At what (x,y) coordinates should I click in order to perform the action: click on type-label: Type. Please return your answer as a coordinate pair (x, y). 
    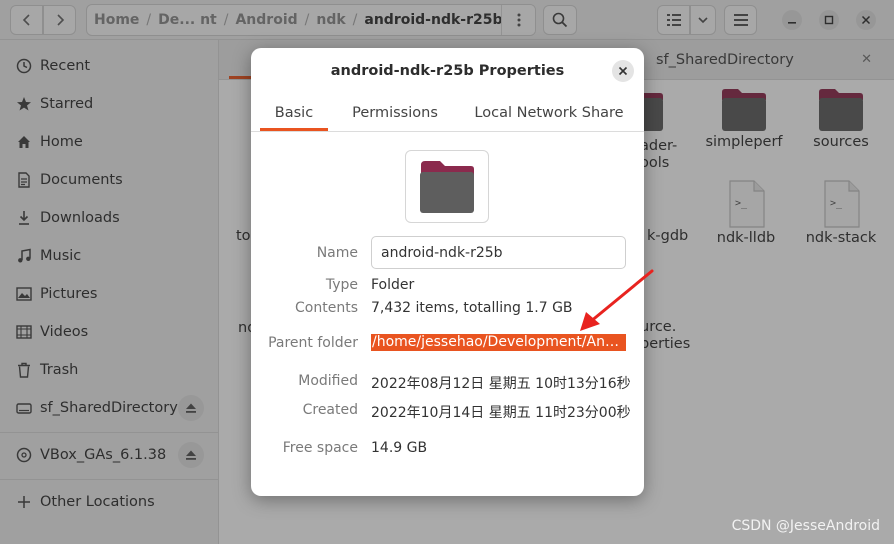
    Looking at the image, I should click on (341, 285).